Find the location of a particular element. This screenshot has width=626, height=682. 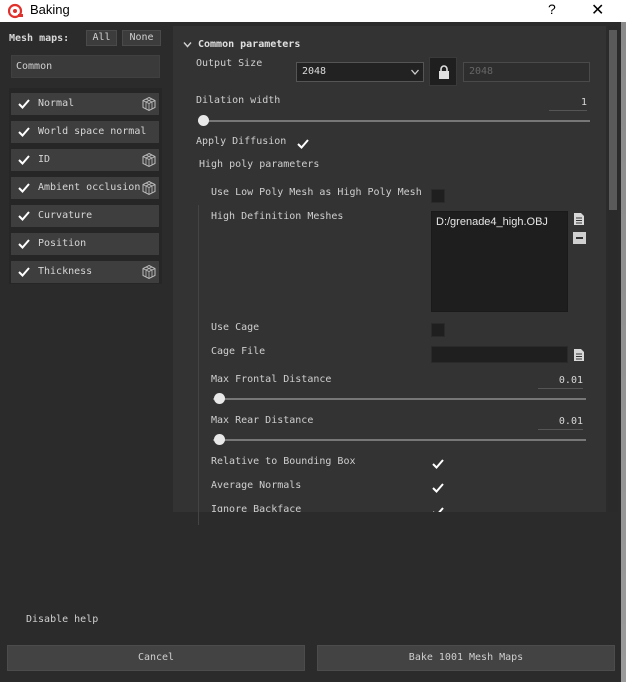

mesh-map-item: Thickness is located at coordinates (85, 272).